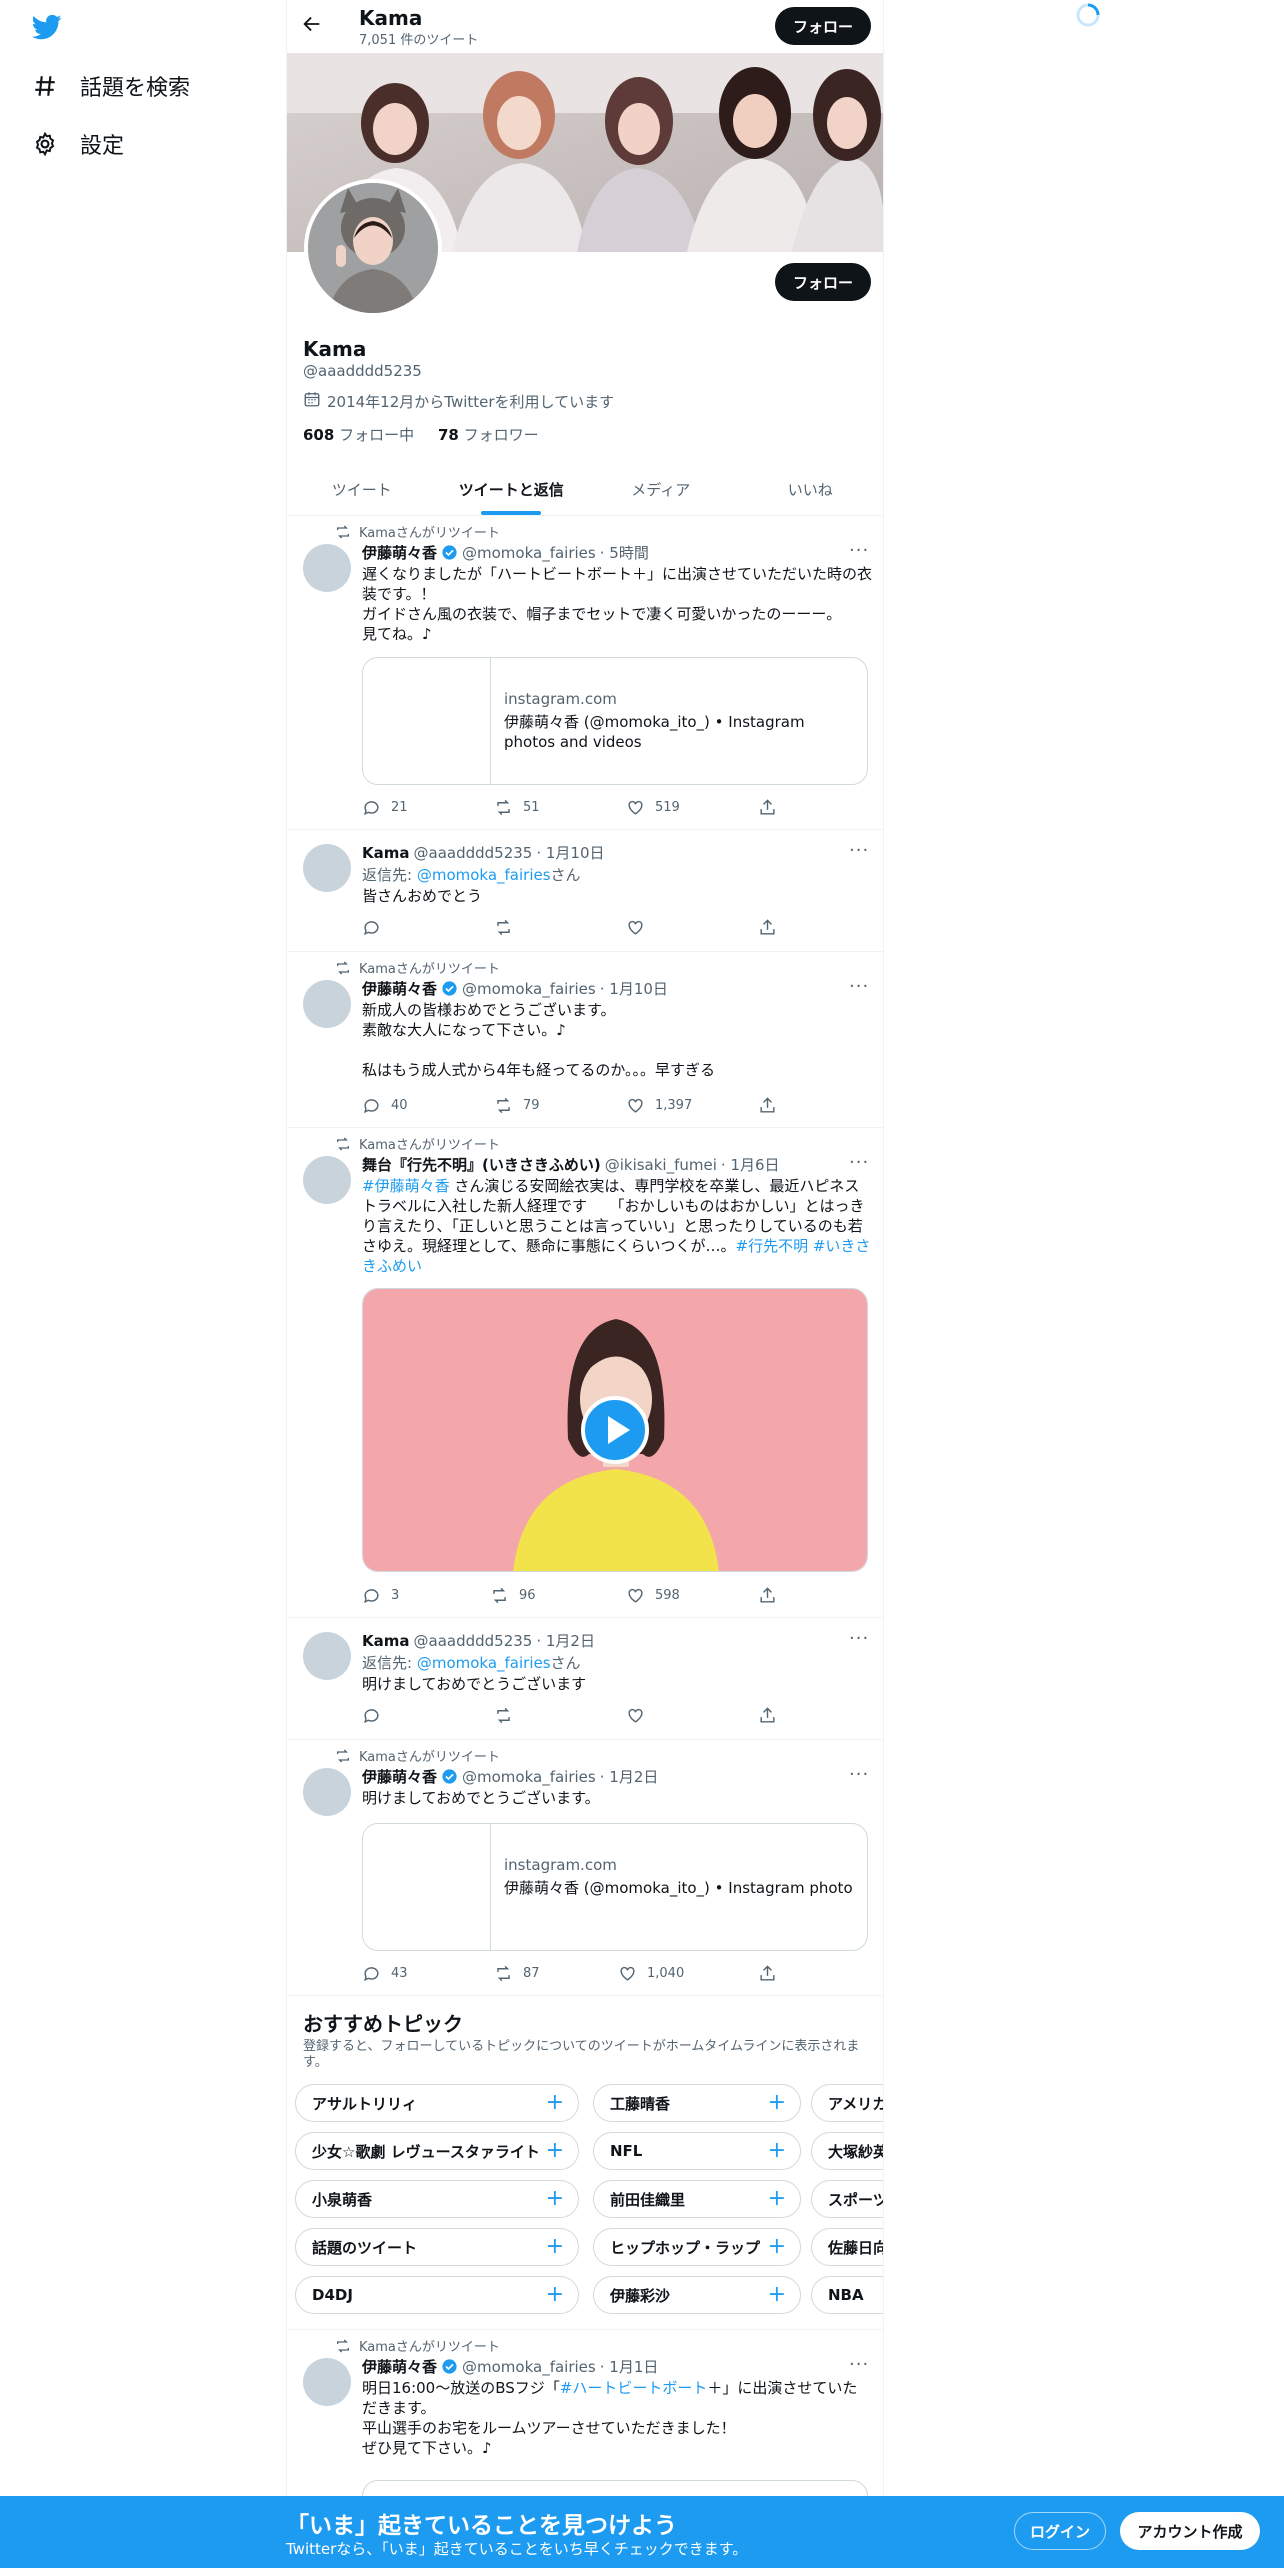 The width and height of the screenshot is (1284, 2568). Describe the element at coordinates (437, 2103) in the screenshot. I see `topic-chip: アサルトリリィ +` at that location.